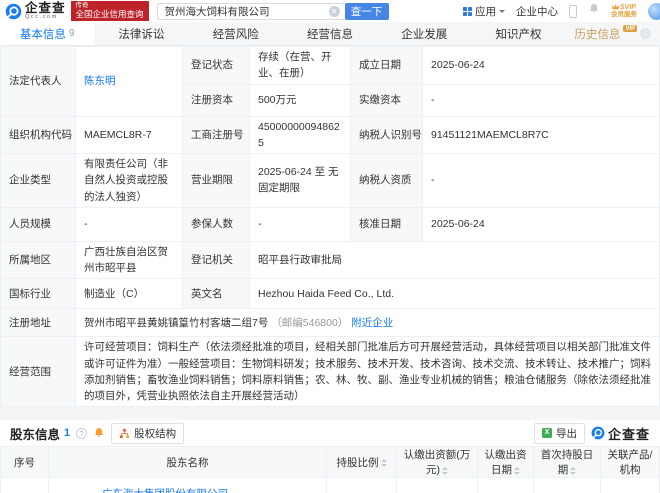 This screenshot has height=493, width=660. I want to click on tax-qual-label: 纳税人资质, so click(386, 180).